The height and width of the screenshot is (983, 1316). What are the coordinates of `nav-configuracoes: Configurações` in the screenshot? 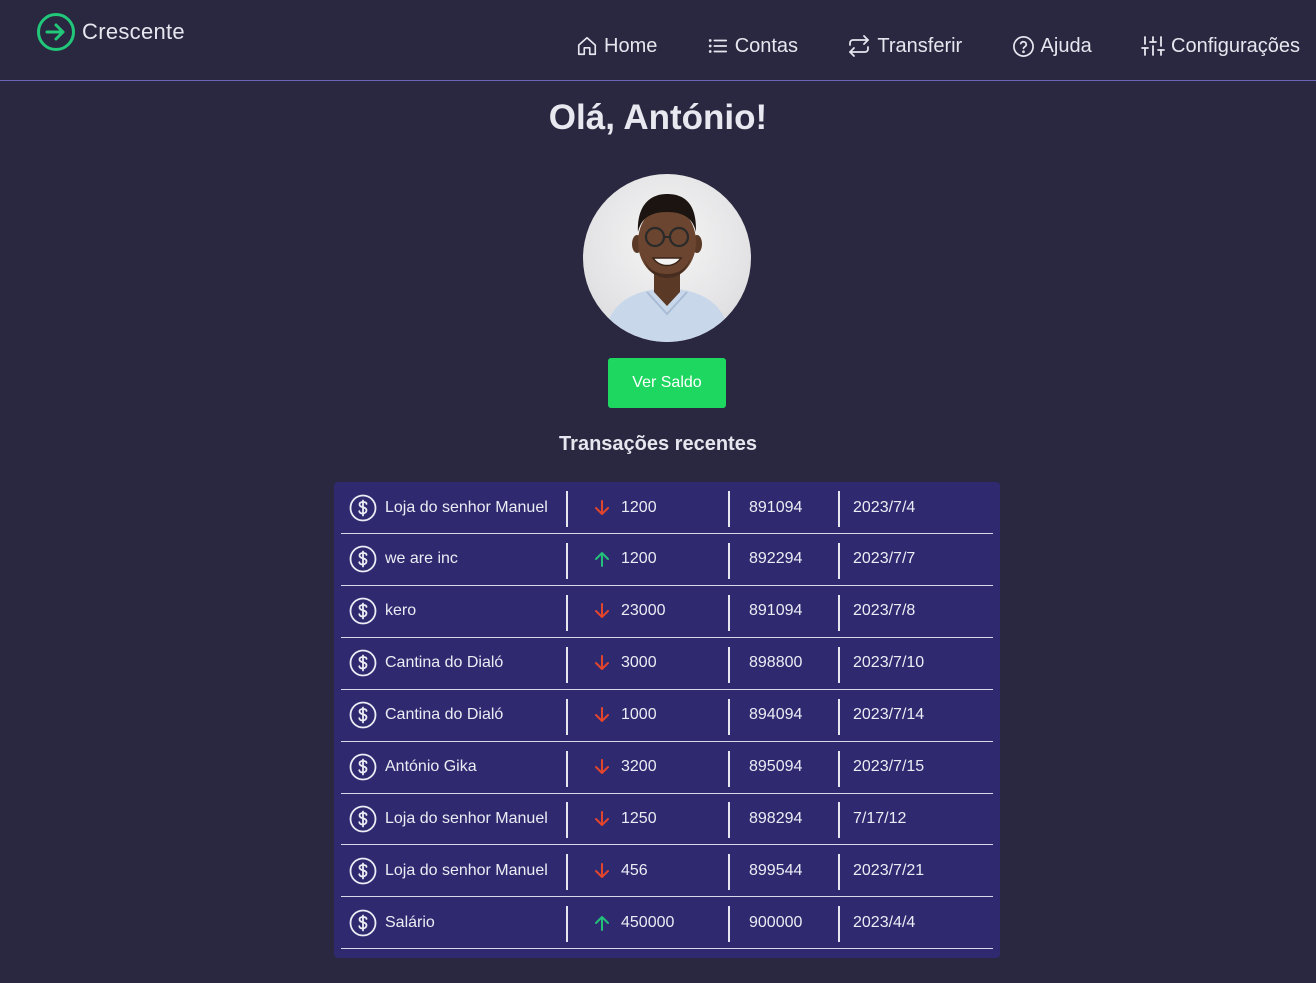 It's located at (1220, 46).